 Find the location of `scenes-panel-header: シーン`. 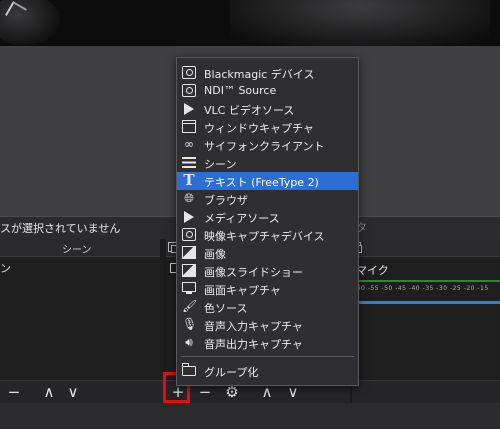

scenes-panel-header: シーン is located at coordinates (80, 248).